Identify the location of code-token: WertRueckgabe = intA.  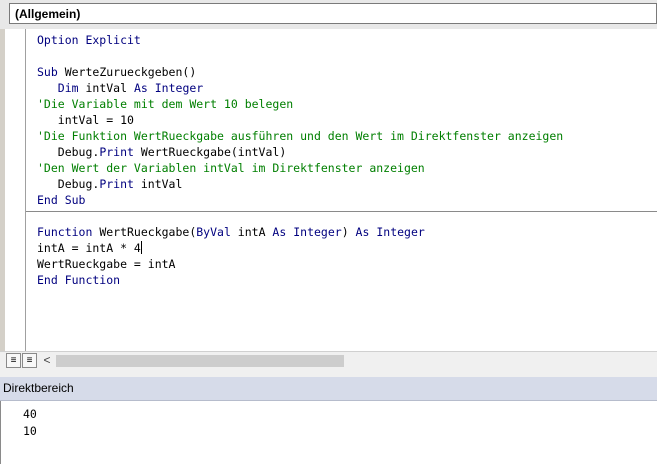
(106, 264).